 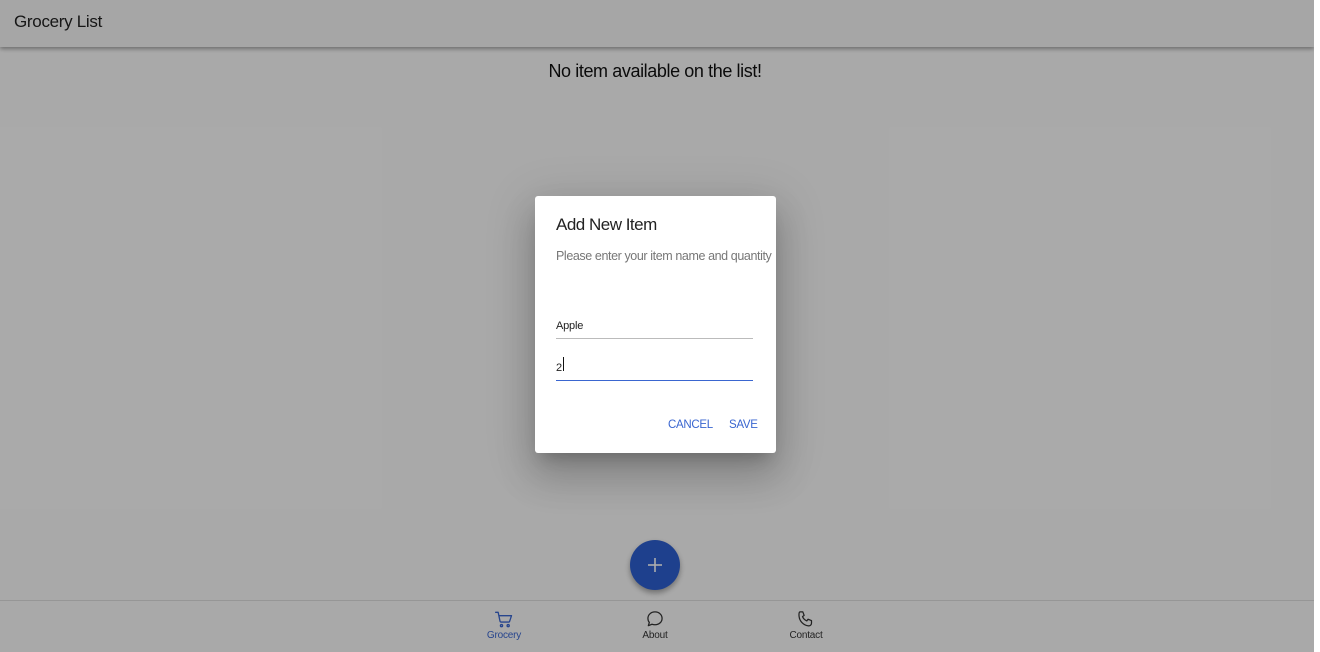 I want to click on quantity-field, so click(x=654, y=369).